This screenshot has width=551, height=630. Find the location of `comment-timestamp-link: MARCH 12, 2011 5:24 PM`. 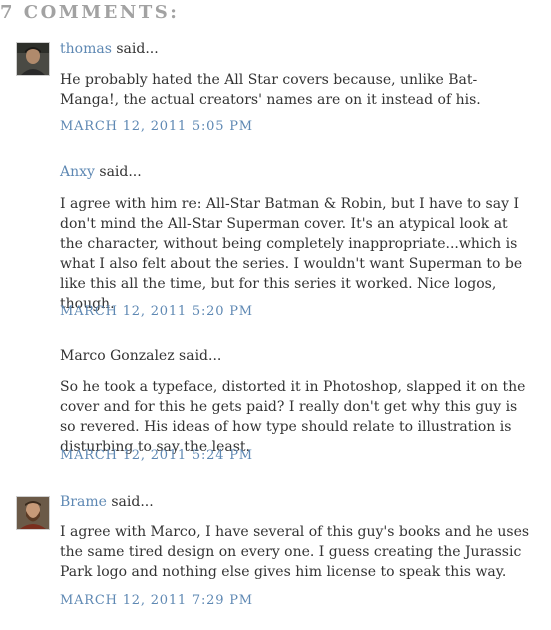

comment-timestamp-link: MARCH 12, 2011 5:24 PM is located at coordinates (156, 455).